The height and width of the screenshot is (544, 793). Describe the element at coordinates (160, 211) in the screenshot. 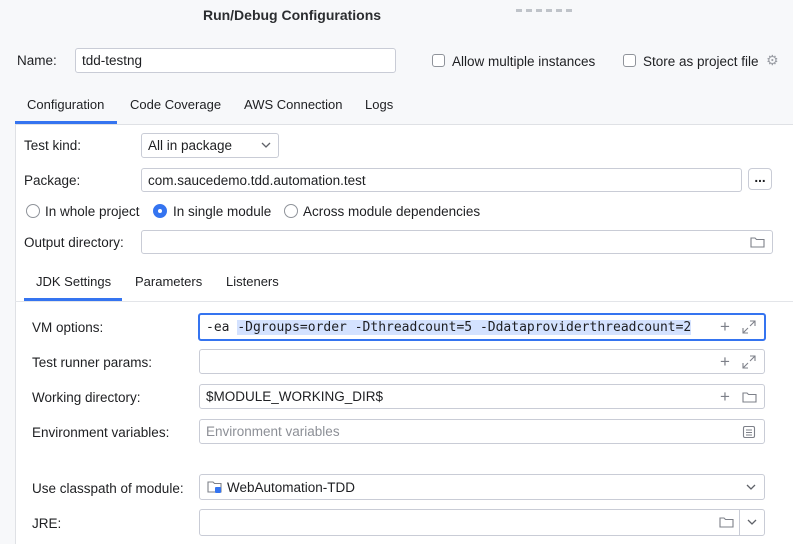

I see `radio-single-module` at that location.